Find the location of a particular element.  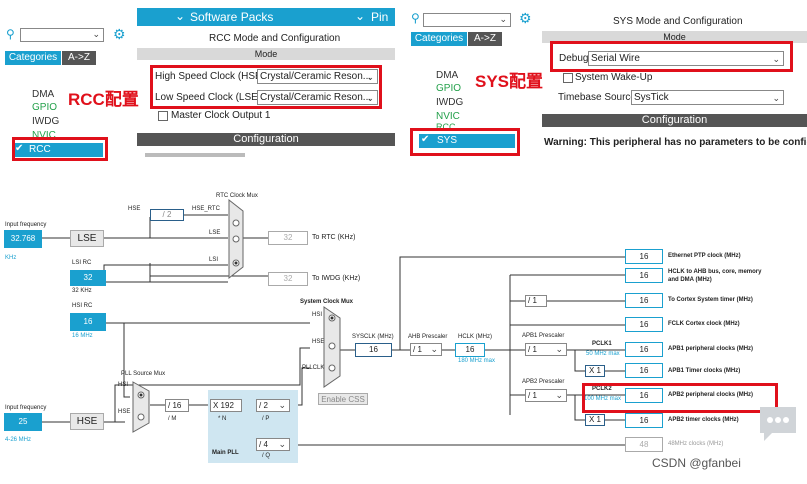

system-clock-mux is located at coordinates (332, 347).